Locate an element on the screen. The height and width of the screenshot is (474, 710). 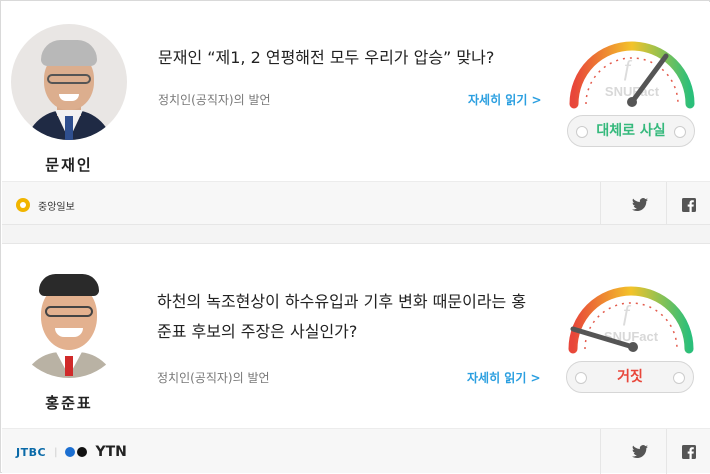
gauge-brand: SNUFact is located at coordinates (632, 91).